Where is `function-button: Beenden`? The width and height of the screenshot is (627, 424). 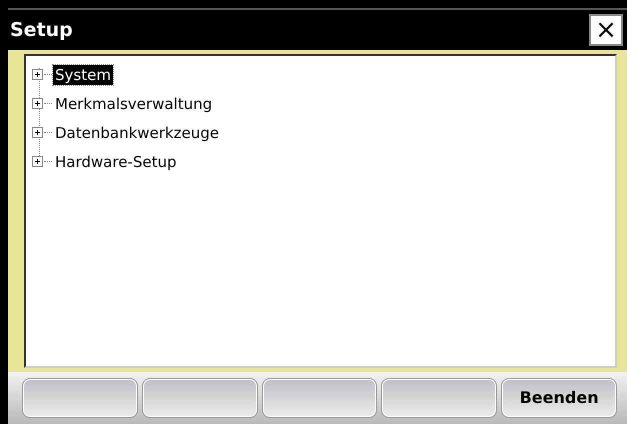
function-button: Beenden is located at coordinates (559, 398).